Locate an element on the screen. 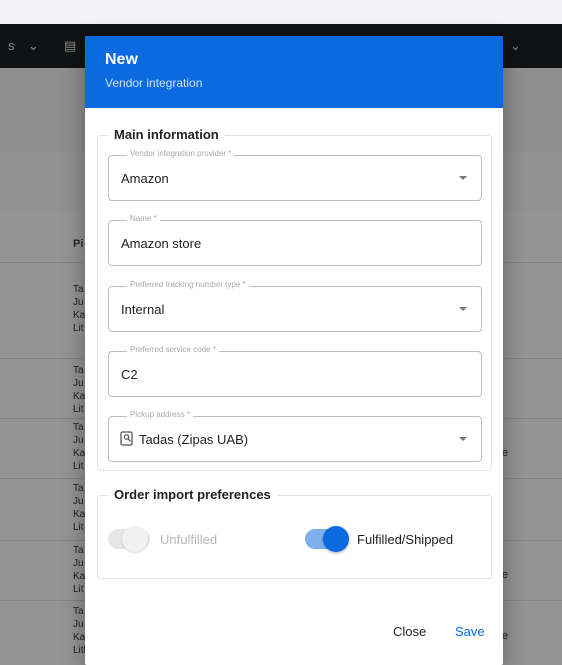 Image resolution: width=562 pixels, height=665 pixels. dialog-subtitle: Vendor integration is located at coordinates (154, 83).